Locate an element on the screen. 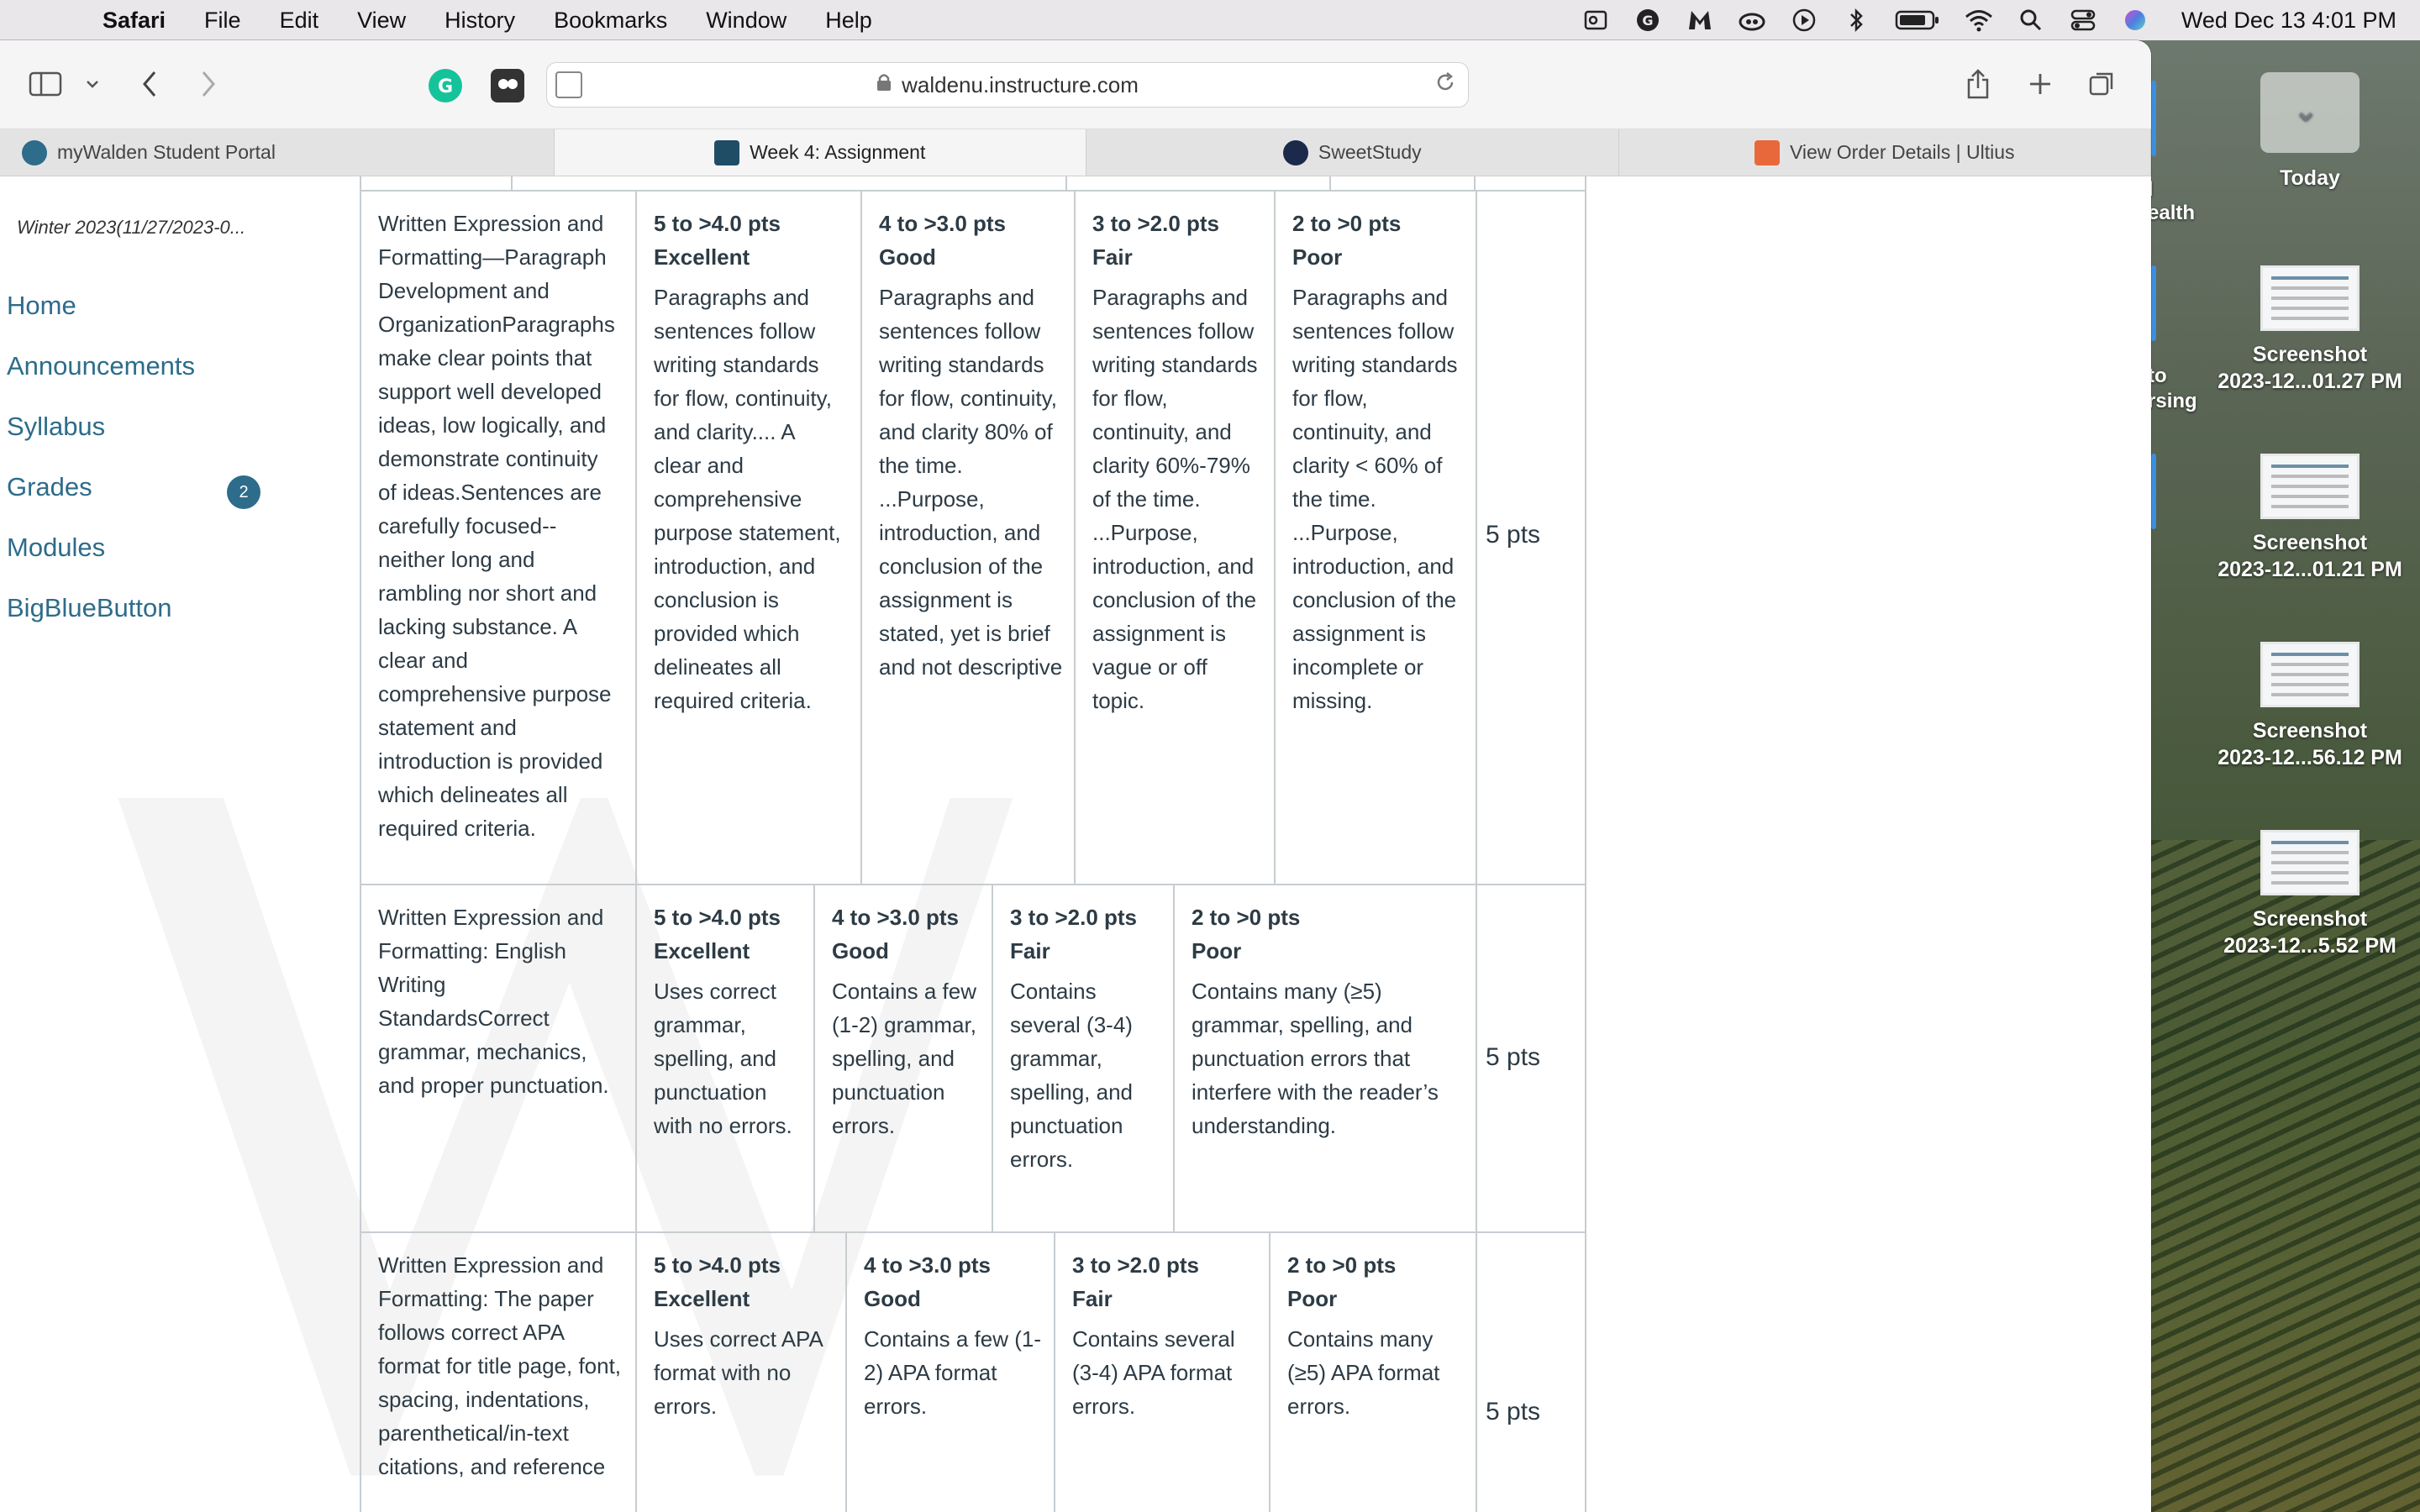 The height and width of the screenshot is (1512, 2420). desktop-file-screenshot: Screenshot 2023-12...01.21 PM is located at coordinates (2310, 518).